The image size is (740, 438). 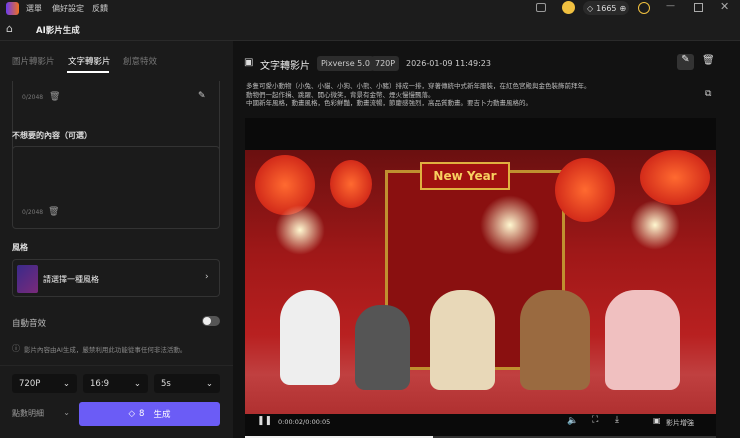 I want to click on credits-badge: ◇ 1665 ⊕, so click(x=606, y=8).